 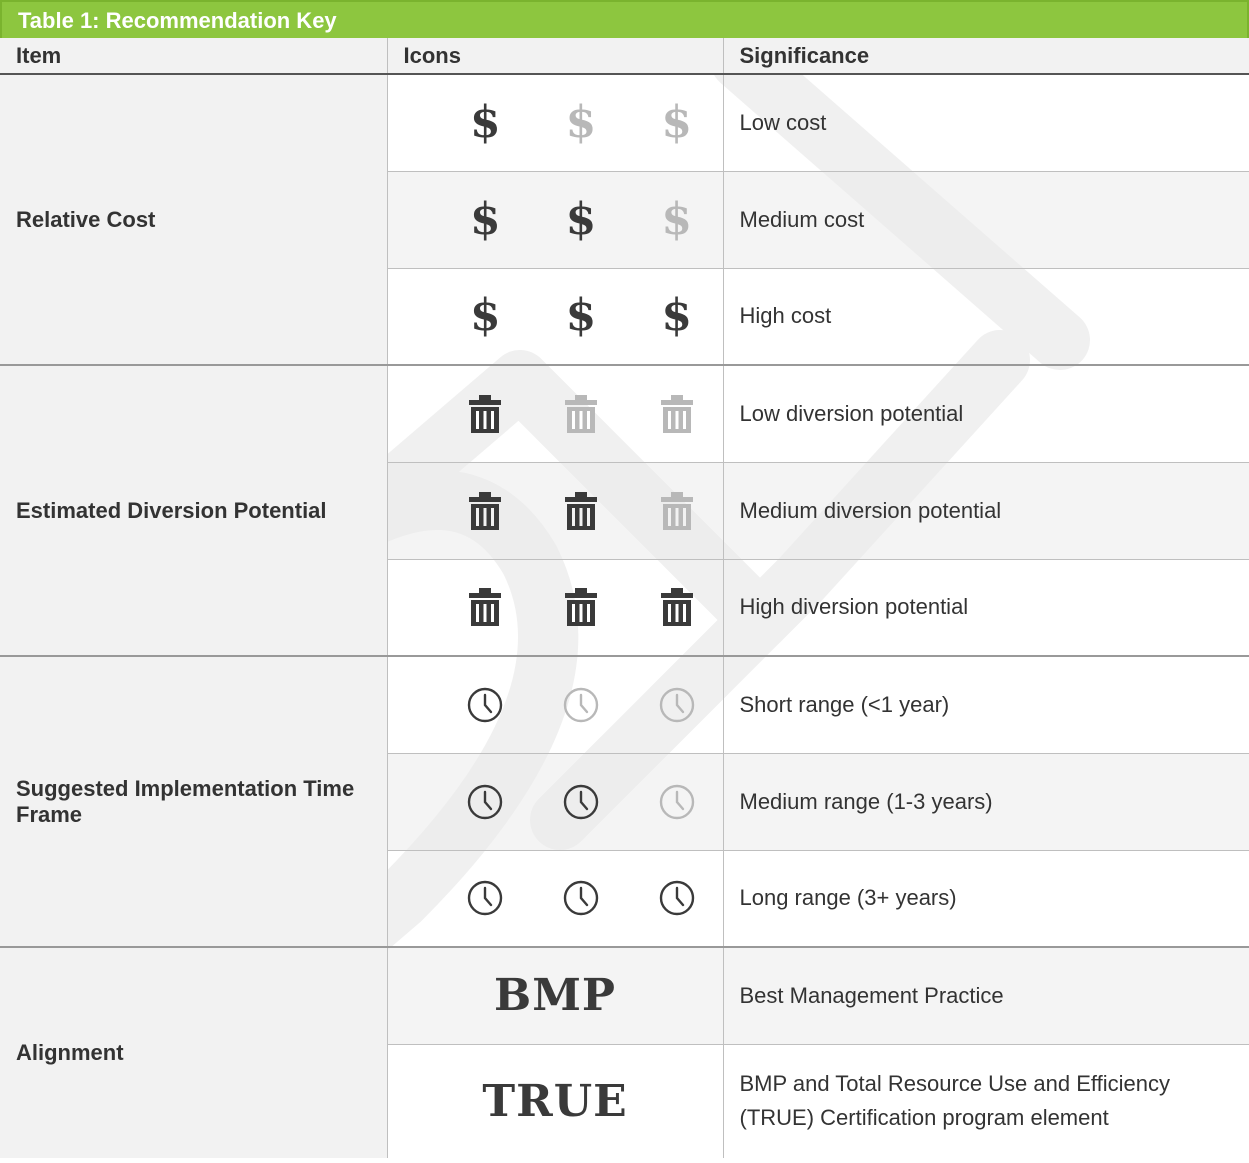 I want to click on header-icons: Icons, so click(x=555, y=56).